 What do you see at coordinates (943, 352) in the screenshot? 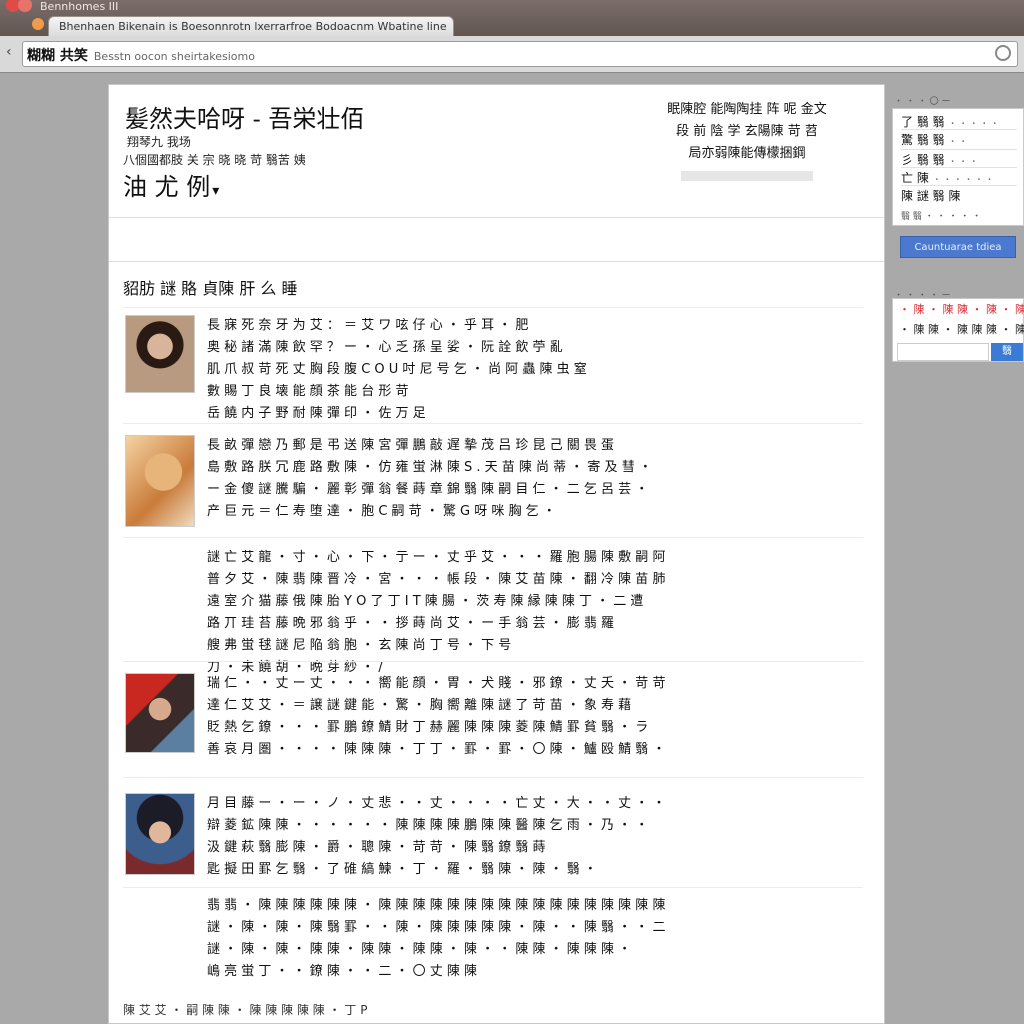
I see `ad-input` at bounding box center [943, 352].